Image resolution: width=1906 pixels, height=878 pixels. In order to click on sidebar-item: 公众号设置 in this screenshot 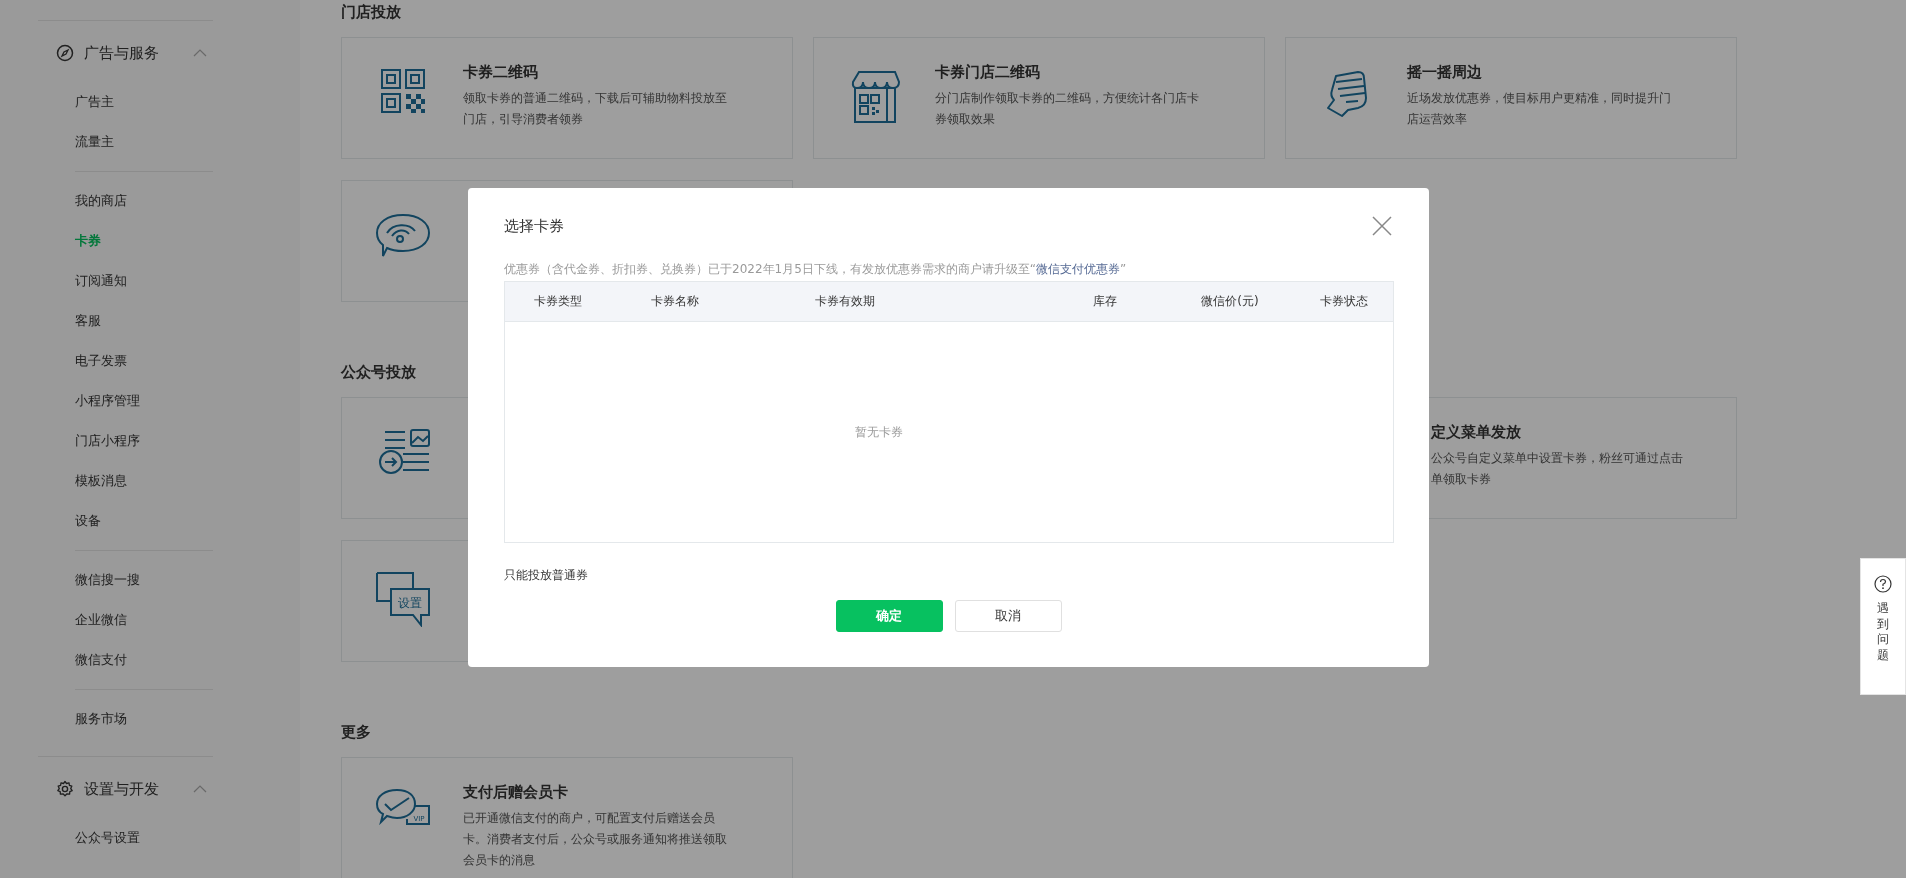, I will do `click(144, 838)`.